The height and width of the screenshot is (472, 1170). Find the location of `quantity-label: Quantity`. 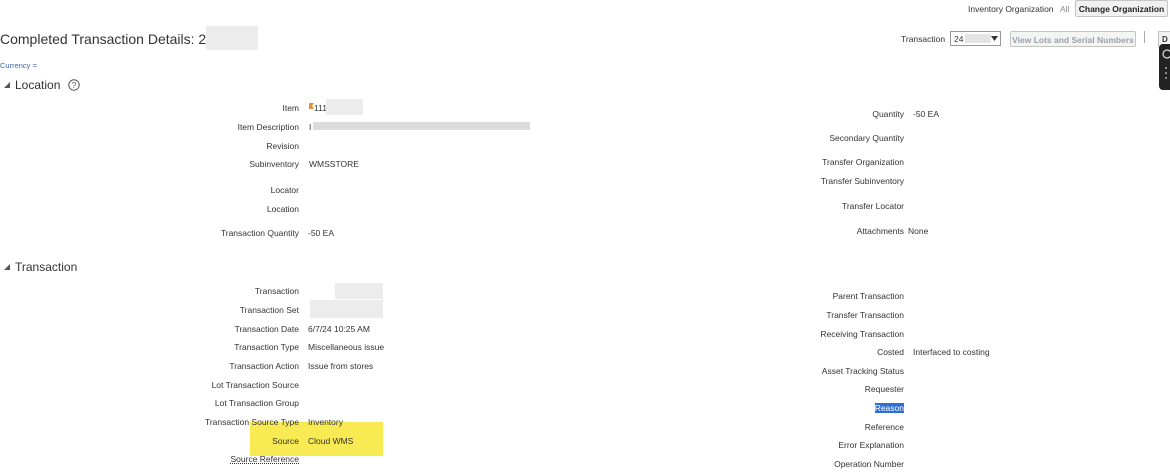

quantity-label: Quantity is located at coordinates (888, 114).